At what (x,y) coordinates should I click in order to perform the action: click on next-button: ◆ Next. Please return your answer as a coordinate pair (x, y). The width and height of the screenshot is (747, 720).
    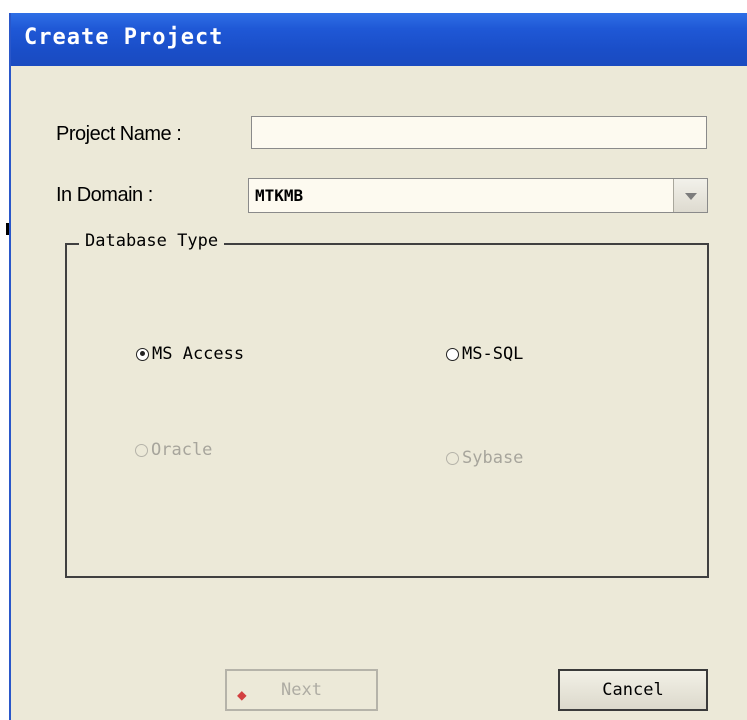
    Looking at the image, I should click on (301, 690).